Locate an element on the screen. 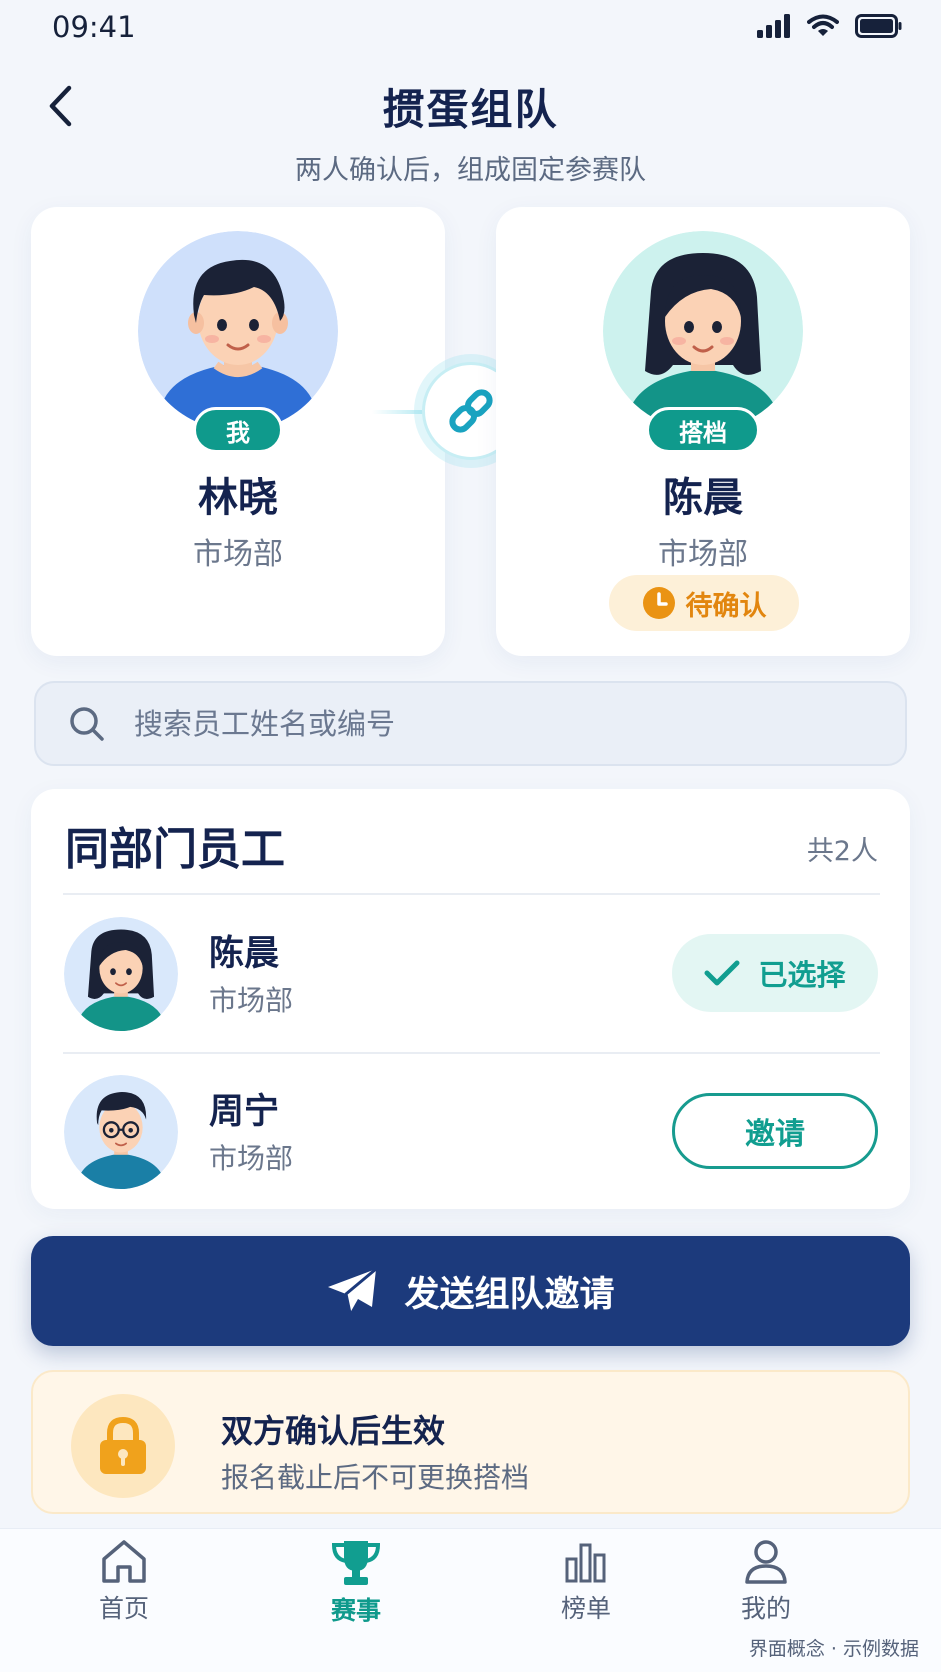 This screenshot has height=1672, width=941. partner-avatar is located at coordinates (703, 331).